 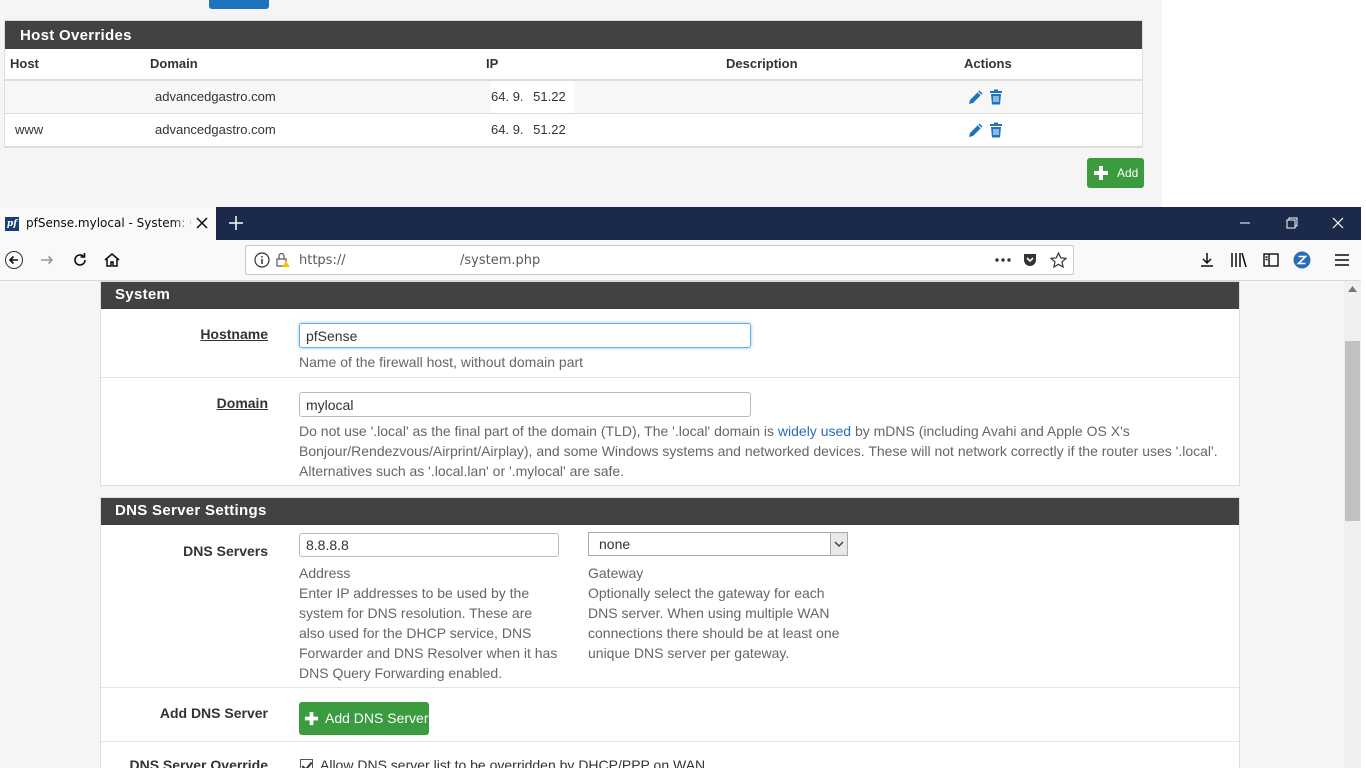 I want to click on page-scrollbar, so click(x=1352, y=524).